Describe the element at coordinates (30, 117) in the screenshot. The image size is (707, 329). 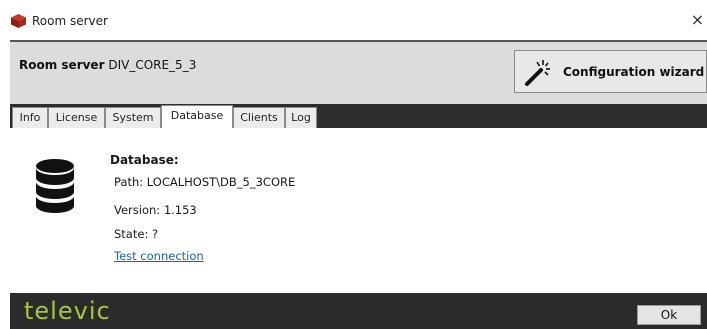
I see `tab-info: Info` at that location.